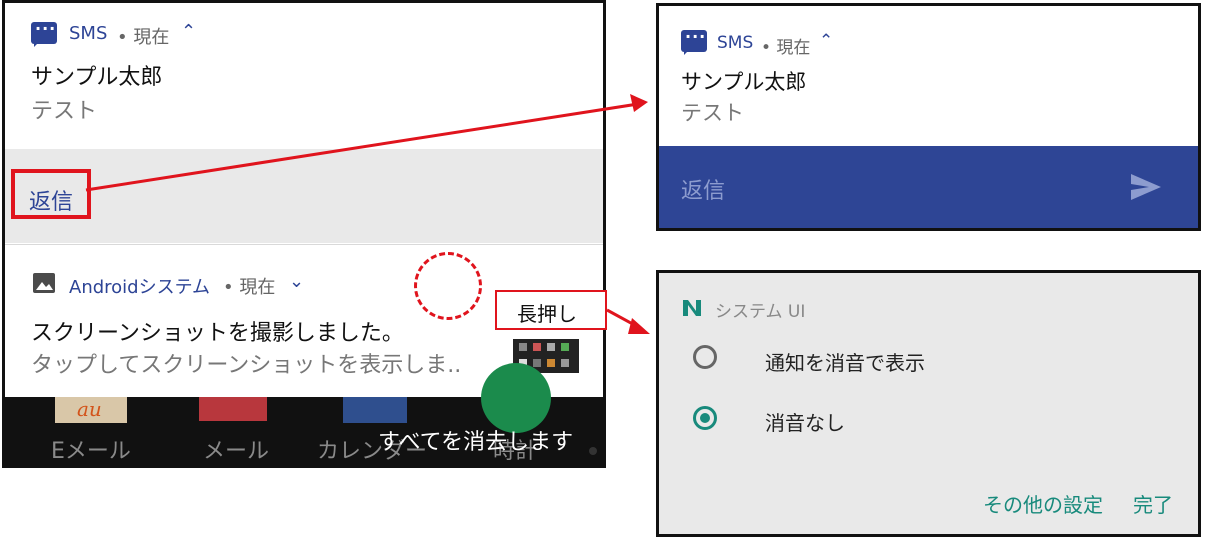 The width and height of the screenshot is (1232, 551). Describe the element at coordinates (639, 103) in the screenshot. I see `arrowhead-reply` at that location.